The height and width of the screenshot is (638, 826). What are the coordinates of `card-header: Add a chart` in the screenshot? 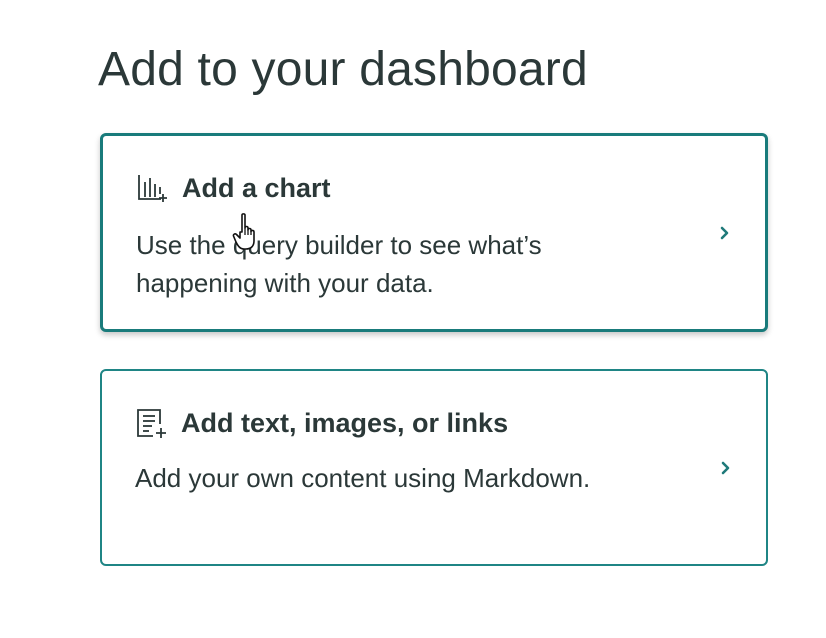 It's located at (233, 188).